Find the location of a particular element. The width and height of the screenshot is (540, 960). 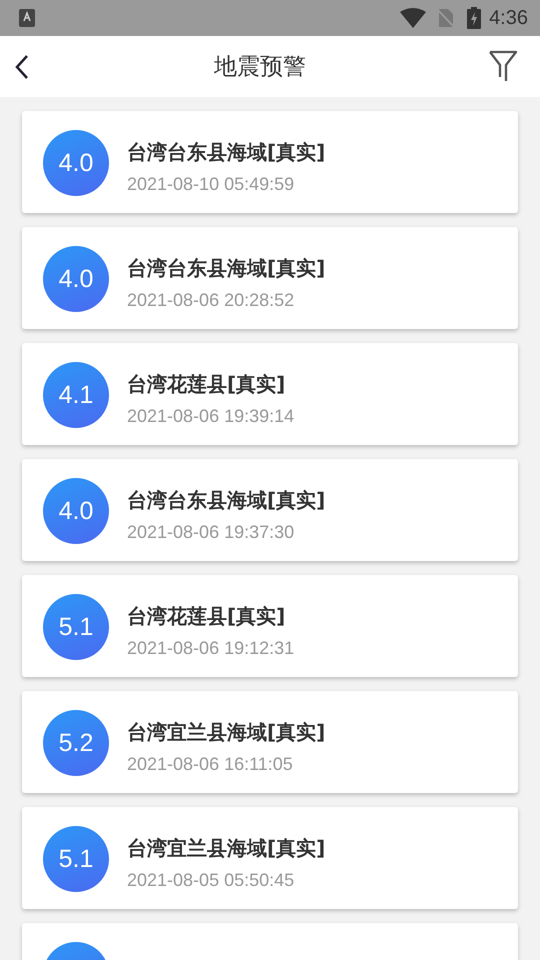

magnitude-badge: 4.1 is located at coordinates (76, 395).